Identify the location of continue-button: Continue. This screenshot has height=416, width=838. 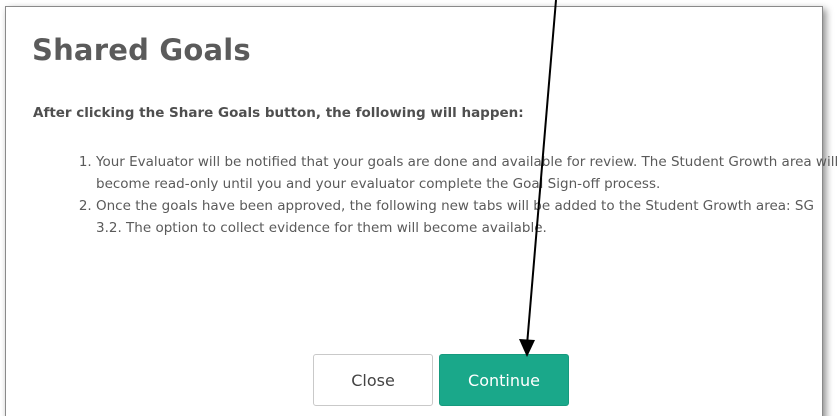
(504, 380).